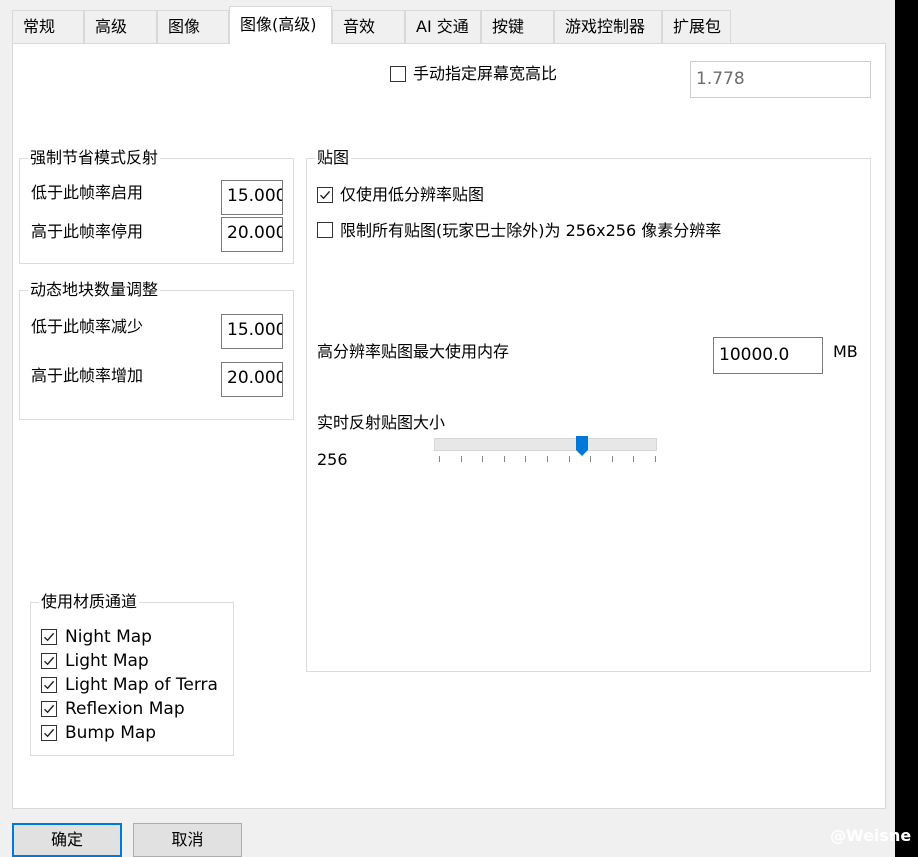  Describe the element at coordinates (412, 194) in the screenshot. I see `low-res-only-label: 仅使用低分辨率贴图` at that location.